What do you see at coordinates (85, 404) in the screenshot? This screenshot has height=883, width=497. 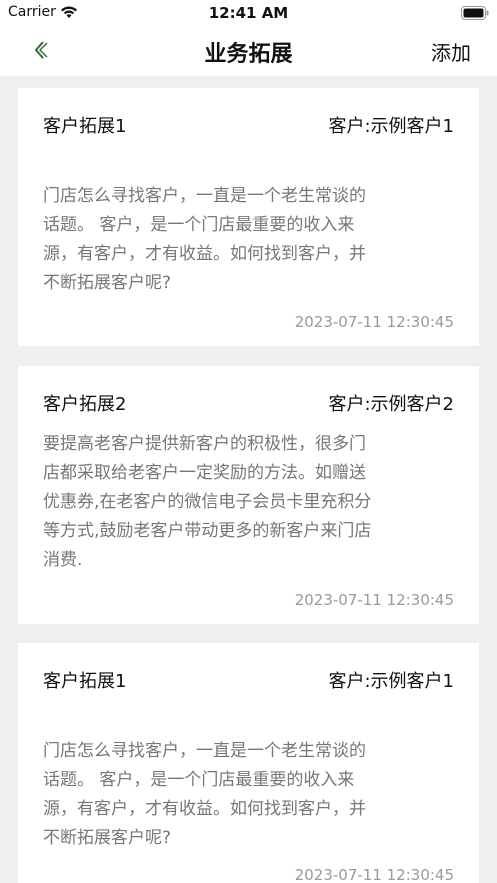 I see `card-title: 客户拓展2` at bounding box center [85, 404].